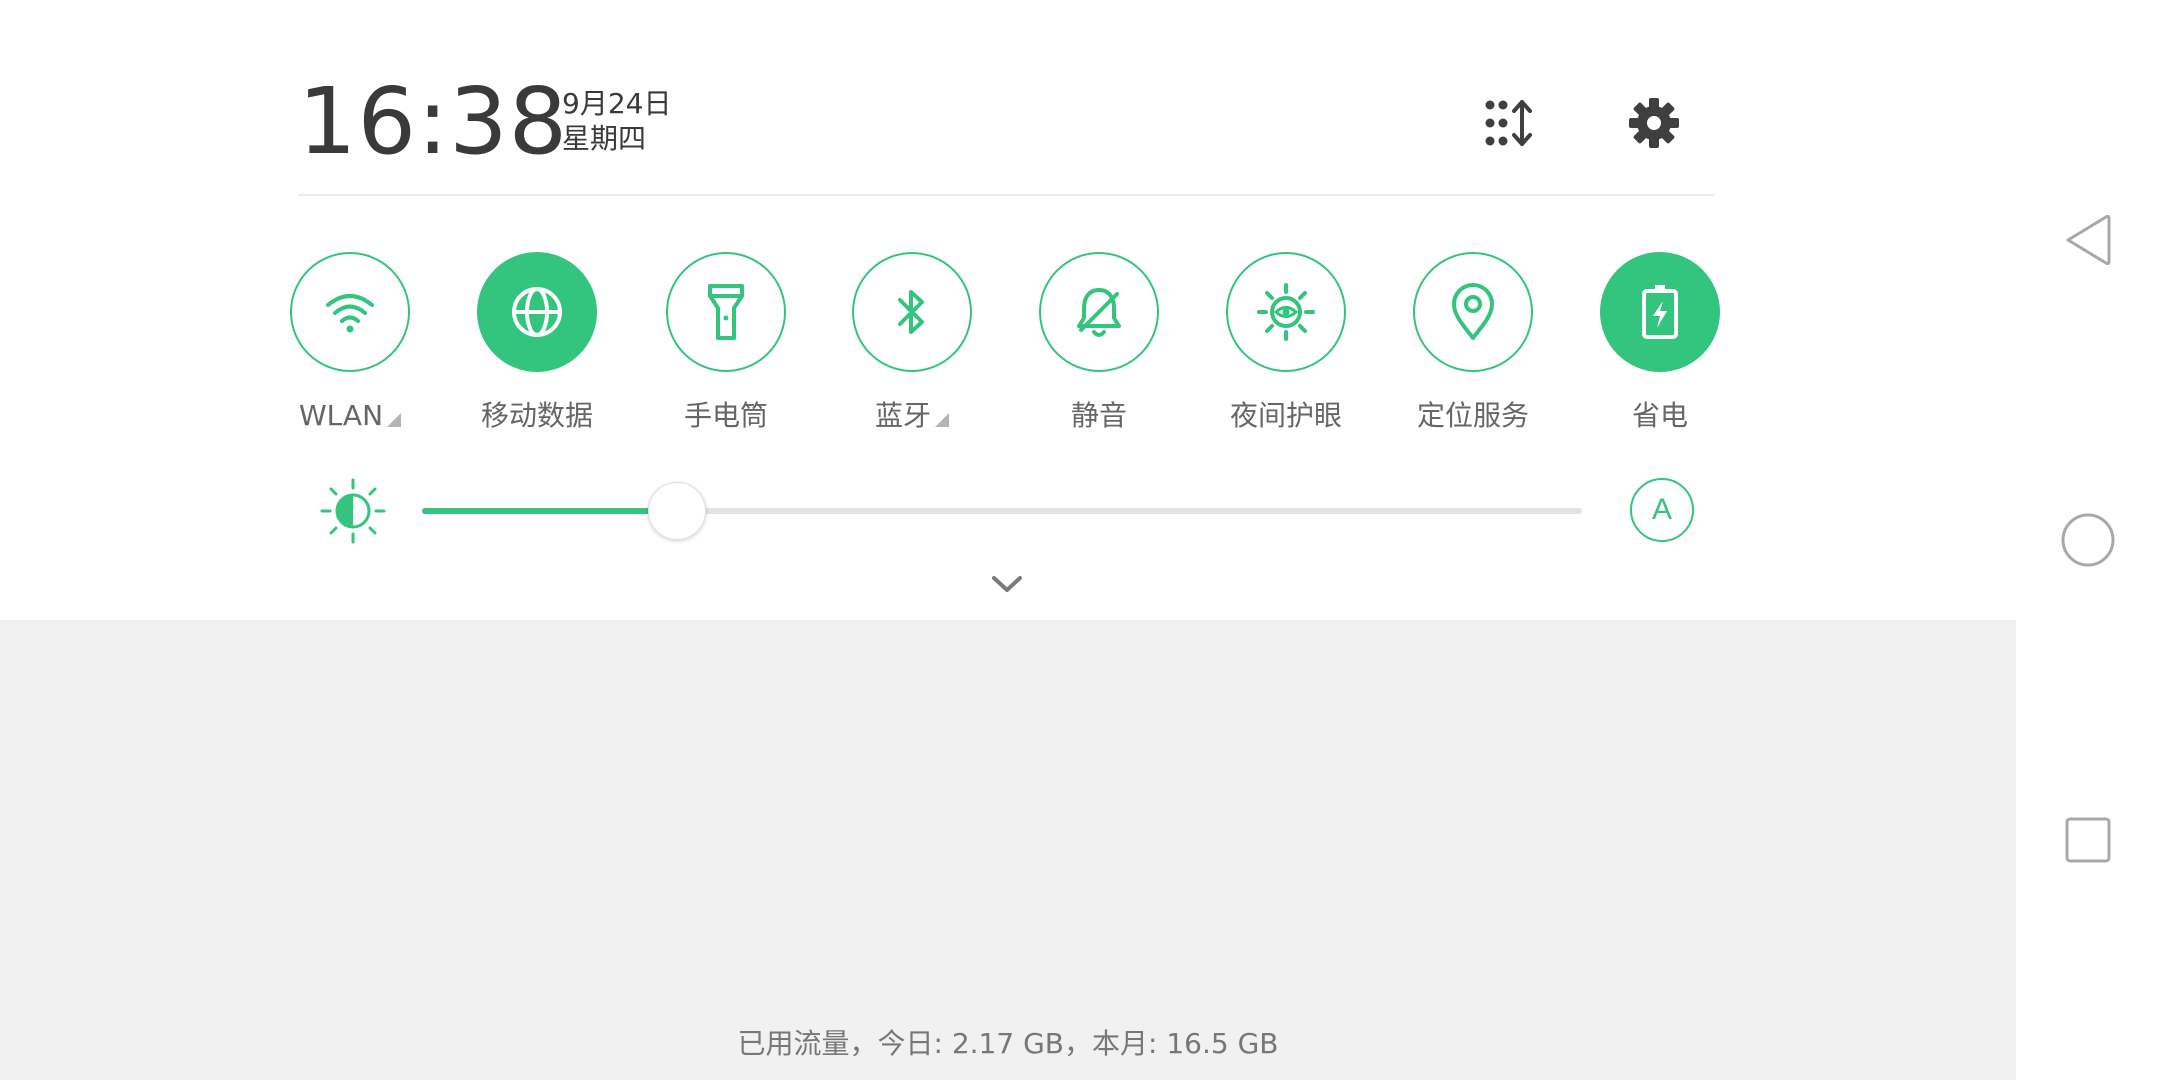  I want to click on wifi-icon, so click(350, 313).